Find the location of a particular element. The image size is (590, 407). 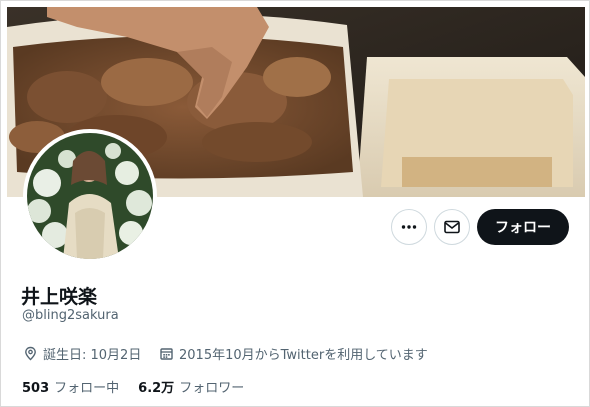

message-button is located at coordinates (452, 227).